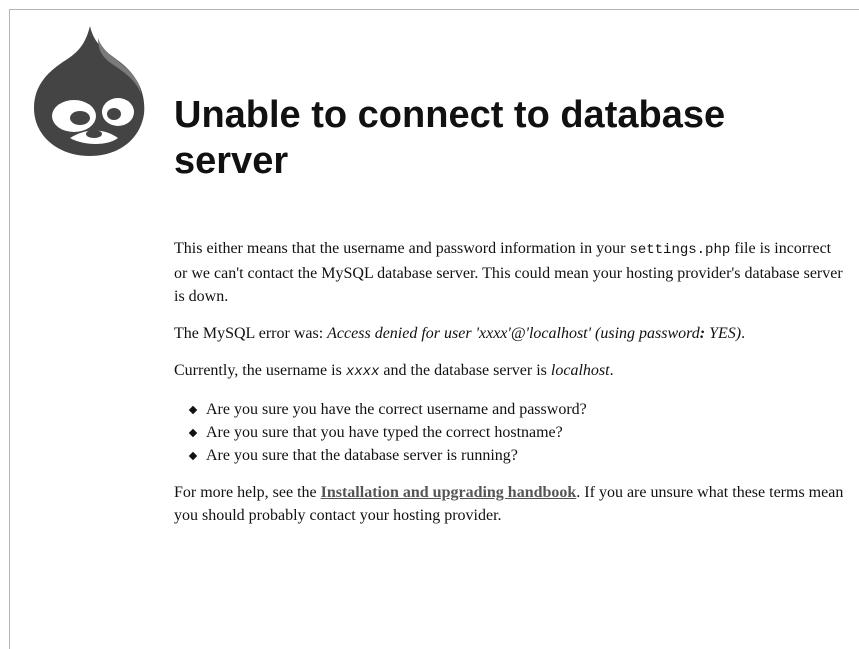 This screenshot has height=649, width=859. I want to click on drupal-drop-icon, so click(88, 91).